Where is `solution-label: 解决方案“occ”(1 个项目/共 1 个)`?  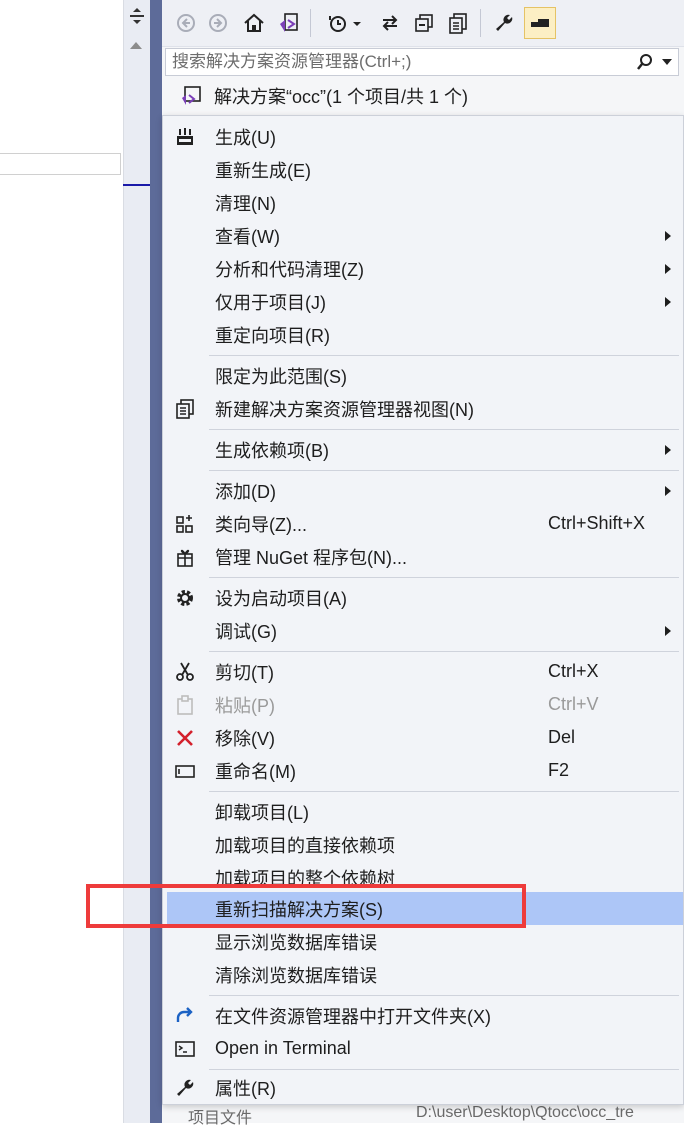 solution-label: 解决方案“occ”(1 个项目/共 1 个) is located at coordinates (341, 97).